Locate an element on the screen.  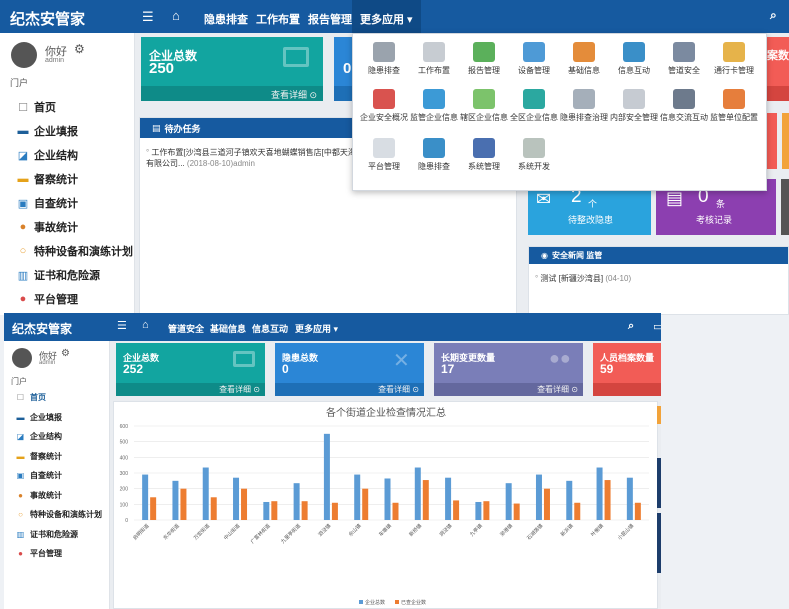
app-dev: 系统开发 is located at coordinates (534, 155).